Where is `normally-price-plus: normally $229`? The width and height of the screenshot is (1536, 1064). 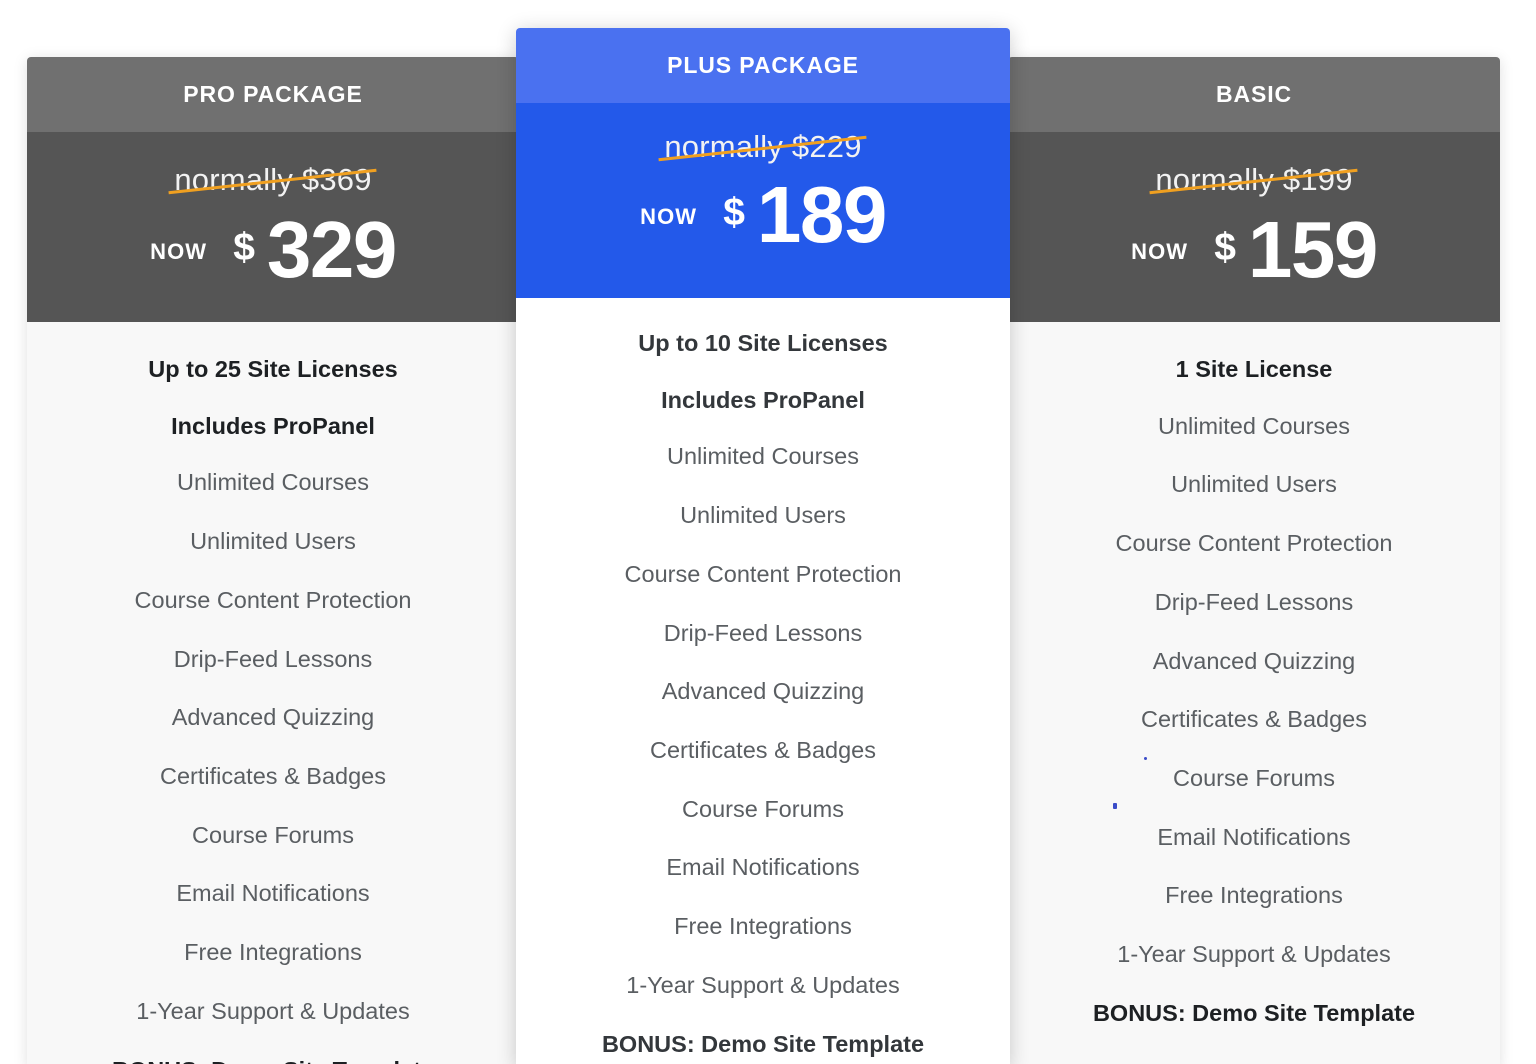 normally-price-plus: normally $229 is located at coordinates (763, 147).